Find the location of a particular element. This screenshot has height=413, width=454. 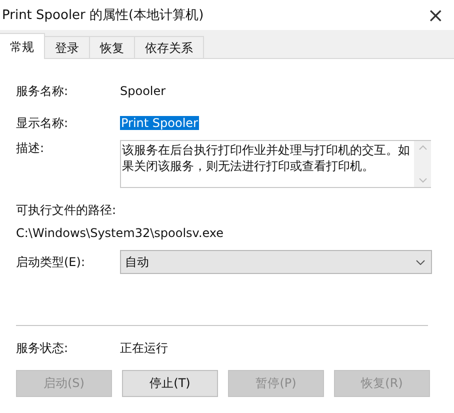

scroll-up-icon is located at coordinates (422, 147).